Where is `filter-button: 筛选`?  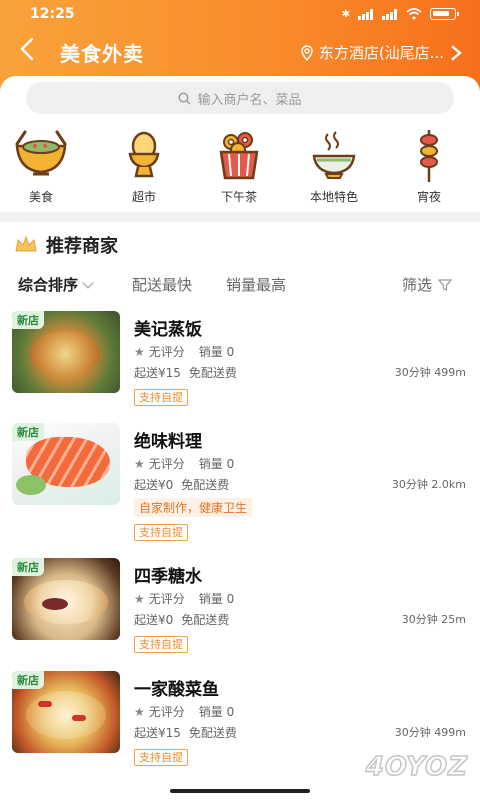
filter-button: 筛选 is located at coordinates (427, 284).